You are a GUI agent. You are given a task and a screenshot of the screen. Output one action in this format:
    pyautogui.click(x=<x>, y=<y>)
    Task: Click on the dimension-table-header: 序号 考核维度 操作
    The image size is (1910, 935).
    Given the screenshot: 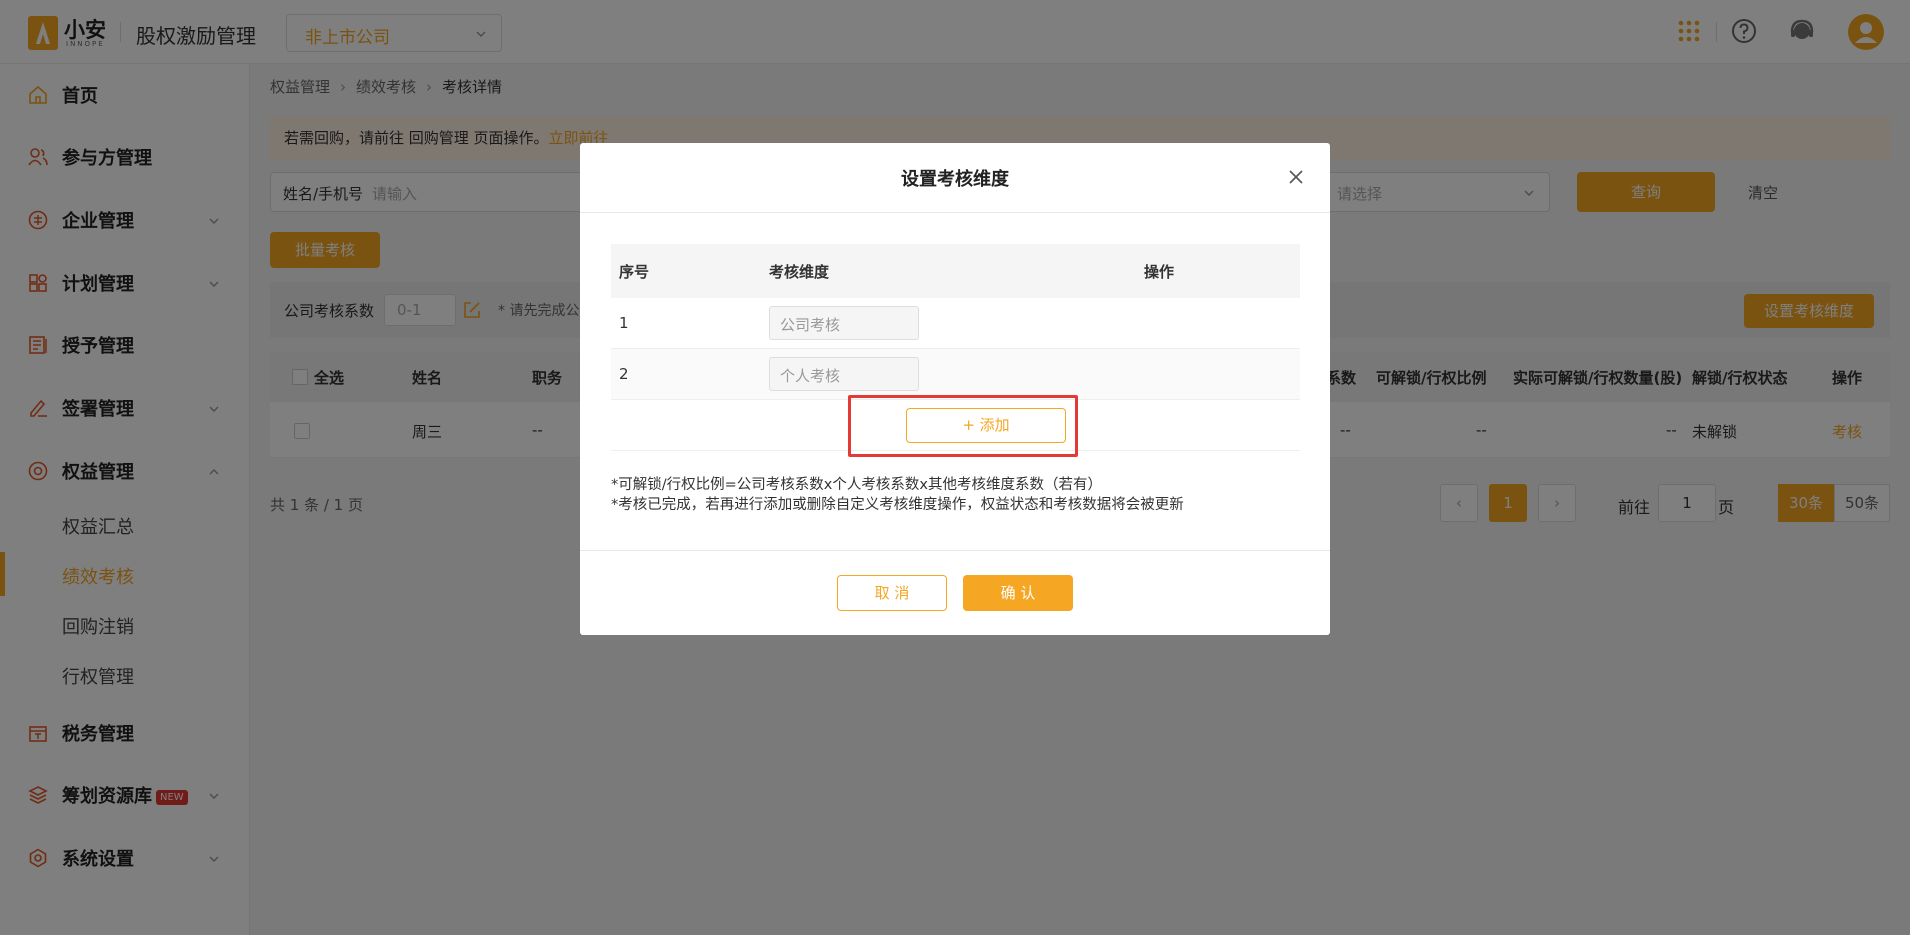 What is the action you would take?
    pyautogui.click(x=955, y=271)
    